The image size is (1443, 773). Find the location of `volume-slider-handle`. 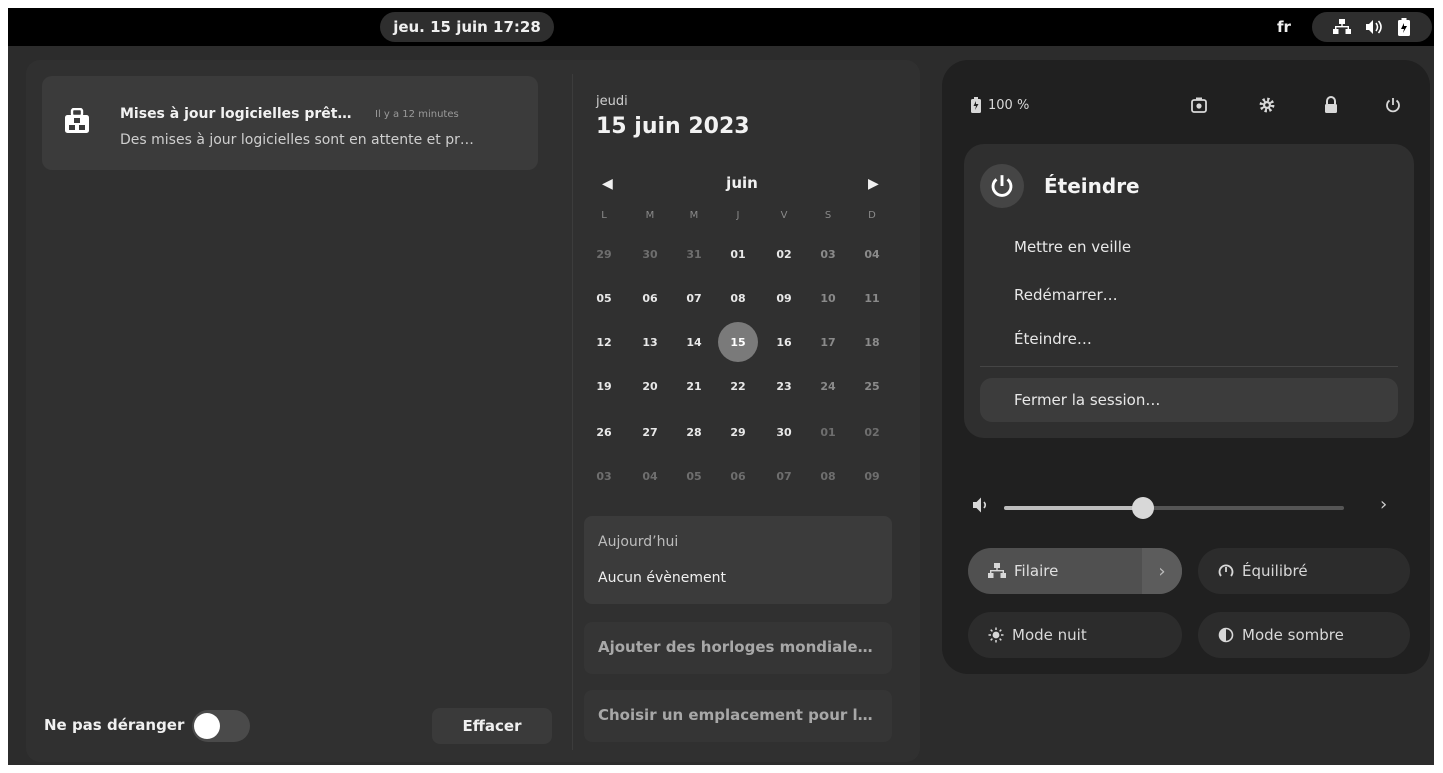

volume-slider-handle is located at coordinates (1143, 508).